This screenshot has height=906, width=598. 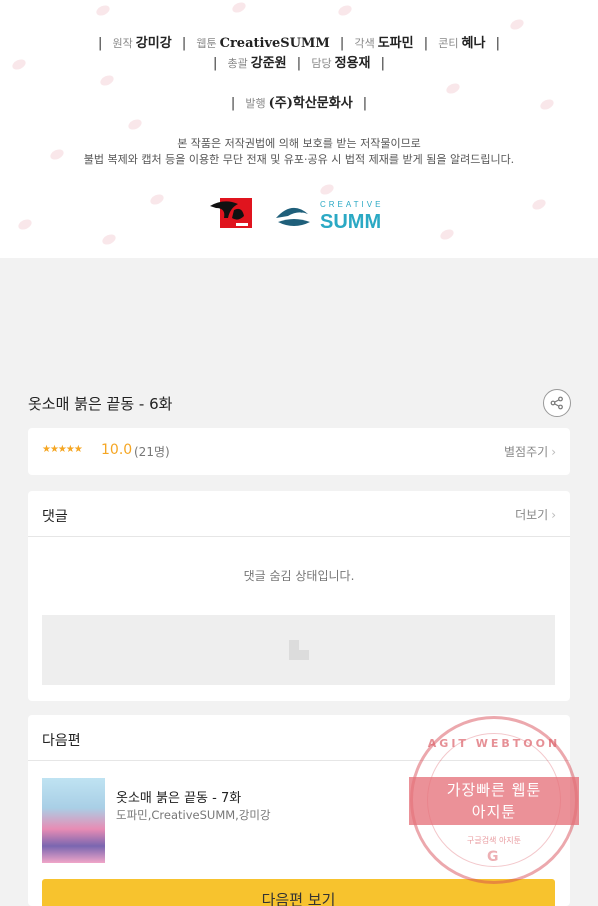 I want to click on rating-count: (21명), so click(x=152, y=452).